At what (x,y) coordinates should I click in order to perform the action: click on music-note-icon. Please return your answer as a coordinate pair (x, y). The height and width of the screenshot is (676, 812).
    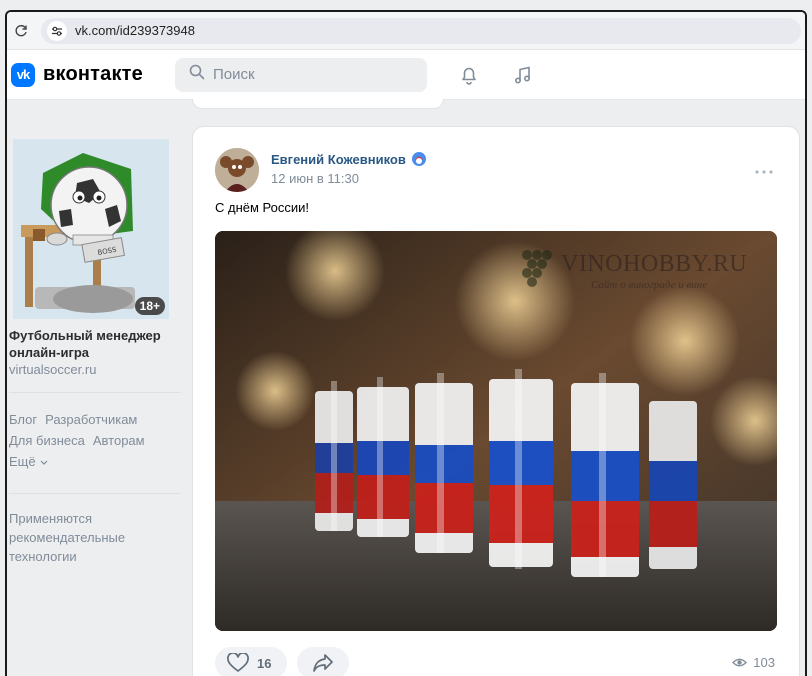
    Looking at the image, I should click on (523, 75).